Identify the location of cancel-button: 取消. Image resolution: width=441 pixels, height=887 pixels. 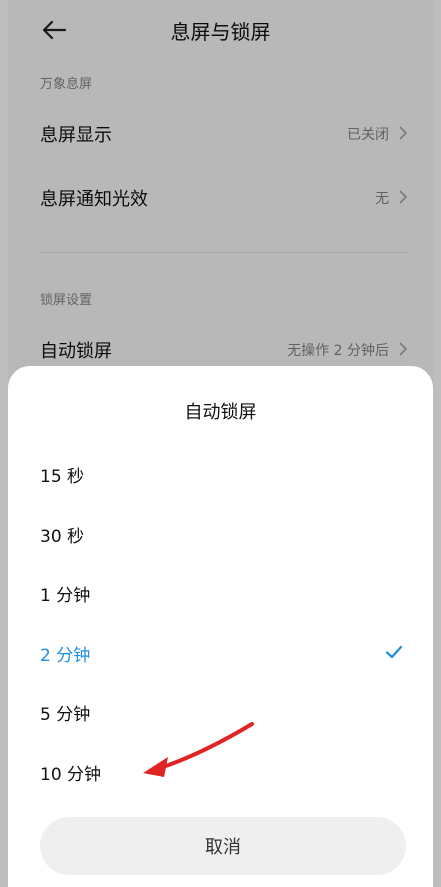
(223, 846).